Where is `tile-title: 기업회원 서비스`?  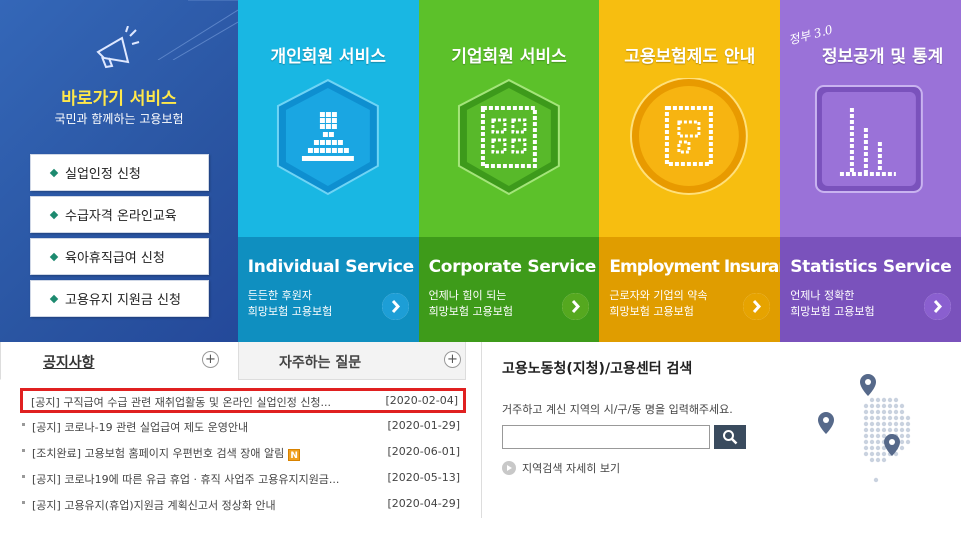
tile-title: 기업회원 서비스 is located at coordinates (509, 57).